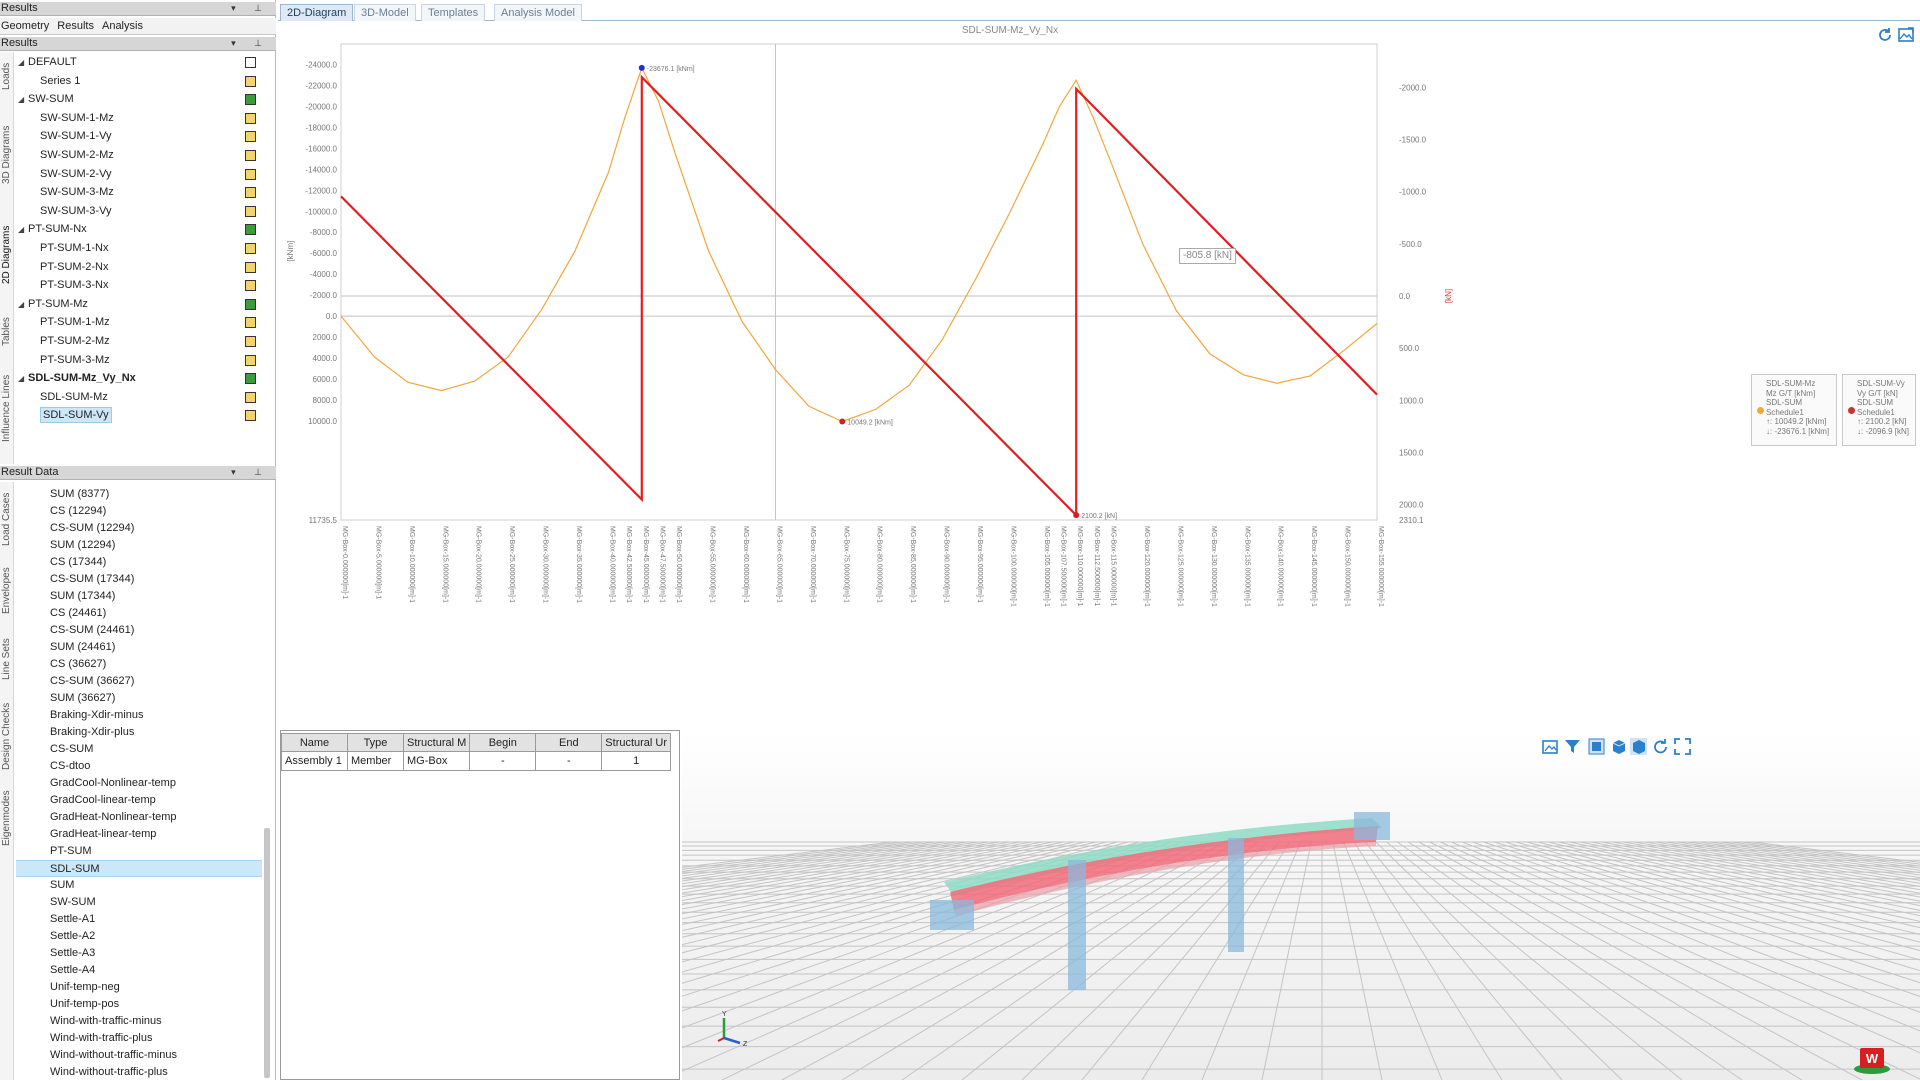 This screenshot has height=1081, width=1920. I want to click on tree-group: ◢ SDL-SUM-Mz_Vy_Nx, so click(145, 378).